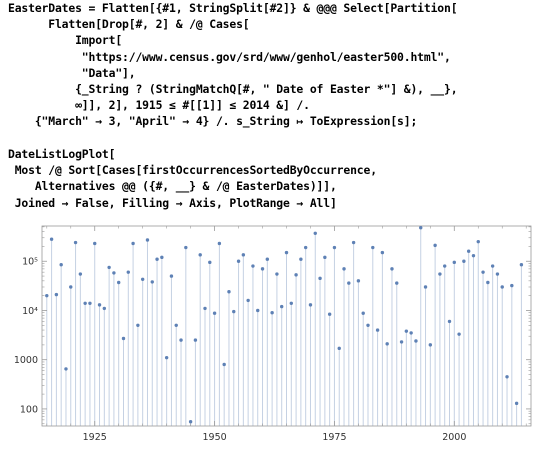 The image size is (539, 449). What do you see at coordinates (159, 105) in the screenshot?
I see `code-line: ∞]], 2], 1915 ≤ #[[1]] ≤ 2014 &] /.` at bounding box center [159, 105].